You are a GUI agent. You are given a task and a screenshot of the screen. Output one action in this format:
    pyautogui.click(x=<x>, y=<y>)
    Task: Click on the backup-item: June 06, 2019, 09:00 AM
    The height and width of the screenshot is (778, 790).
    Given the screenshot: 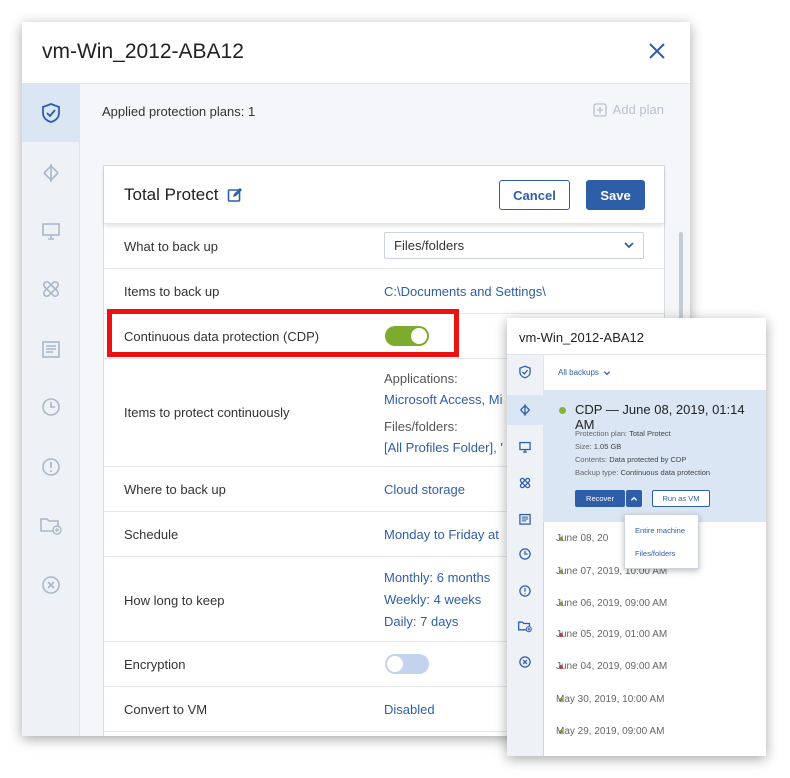 What is the action you would take?
    pyautogui.click(x=611, y=603)
    